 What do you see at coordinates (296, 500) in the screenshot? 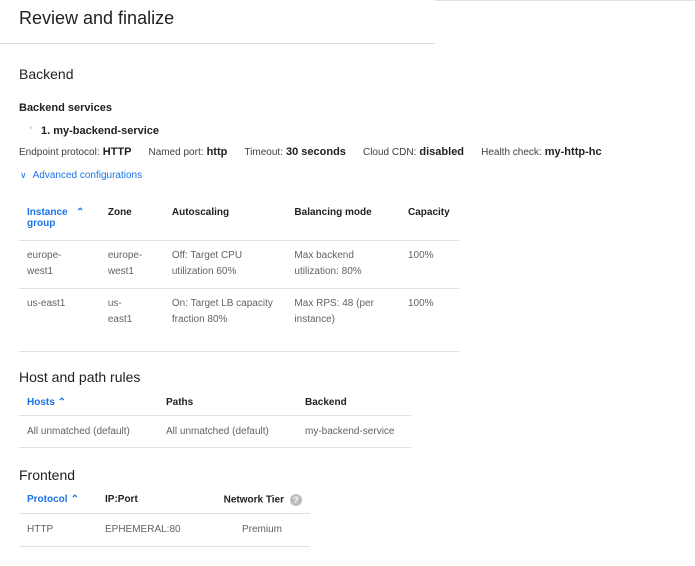
I see `help-icon: ?` at bounding box center [296, 500].